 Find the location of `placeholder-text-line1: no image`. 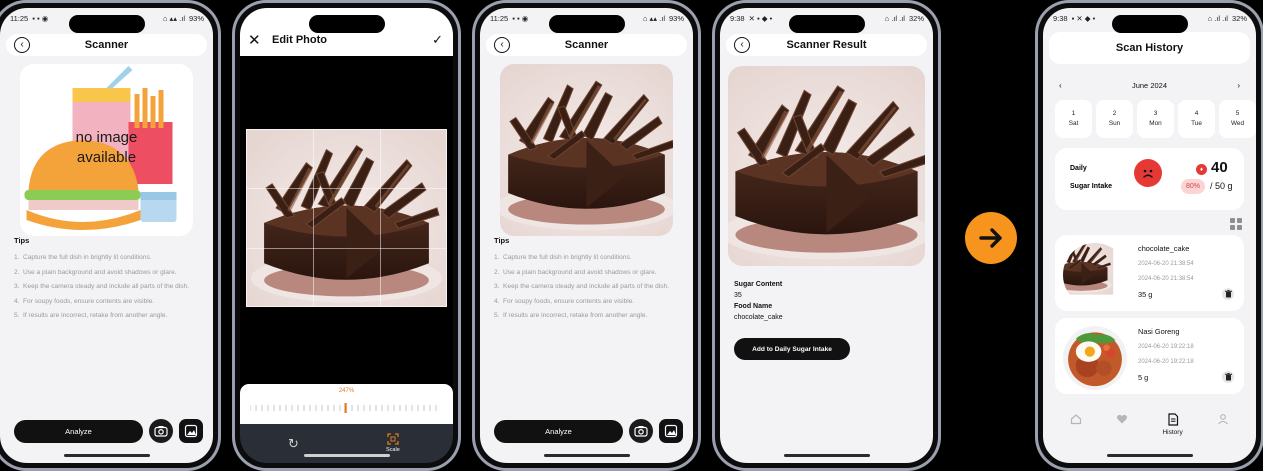

placeholder-text-line1: no image is located at coordinates (106, 137).